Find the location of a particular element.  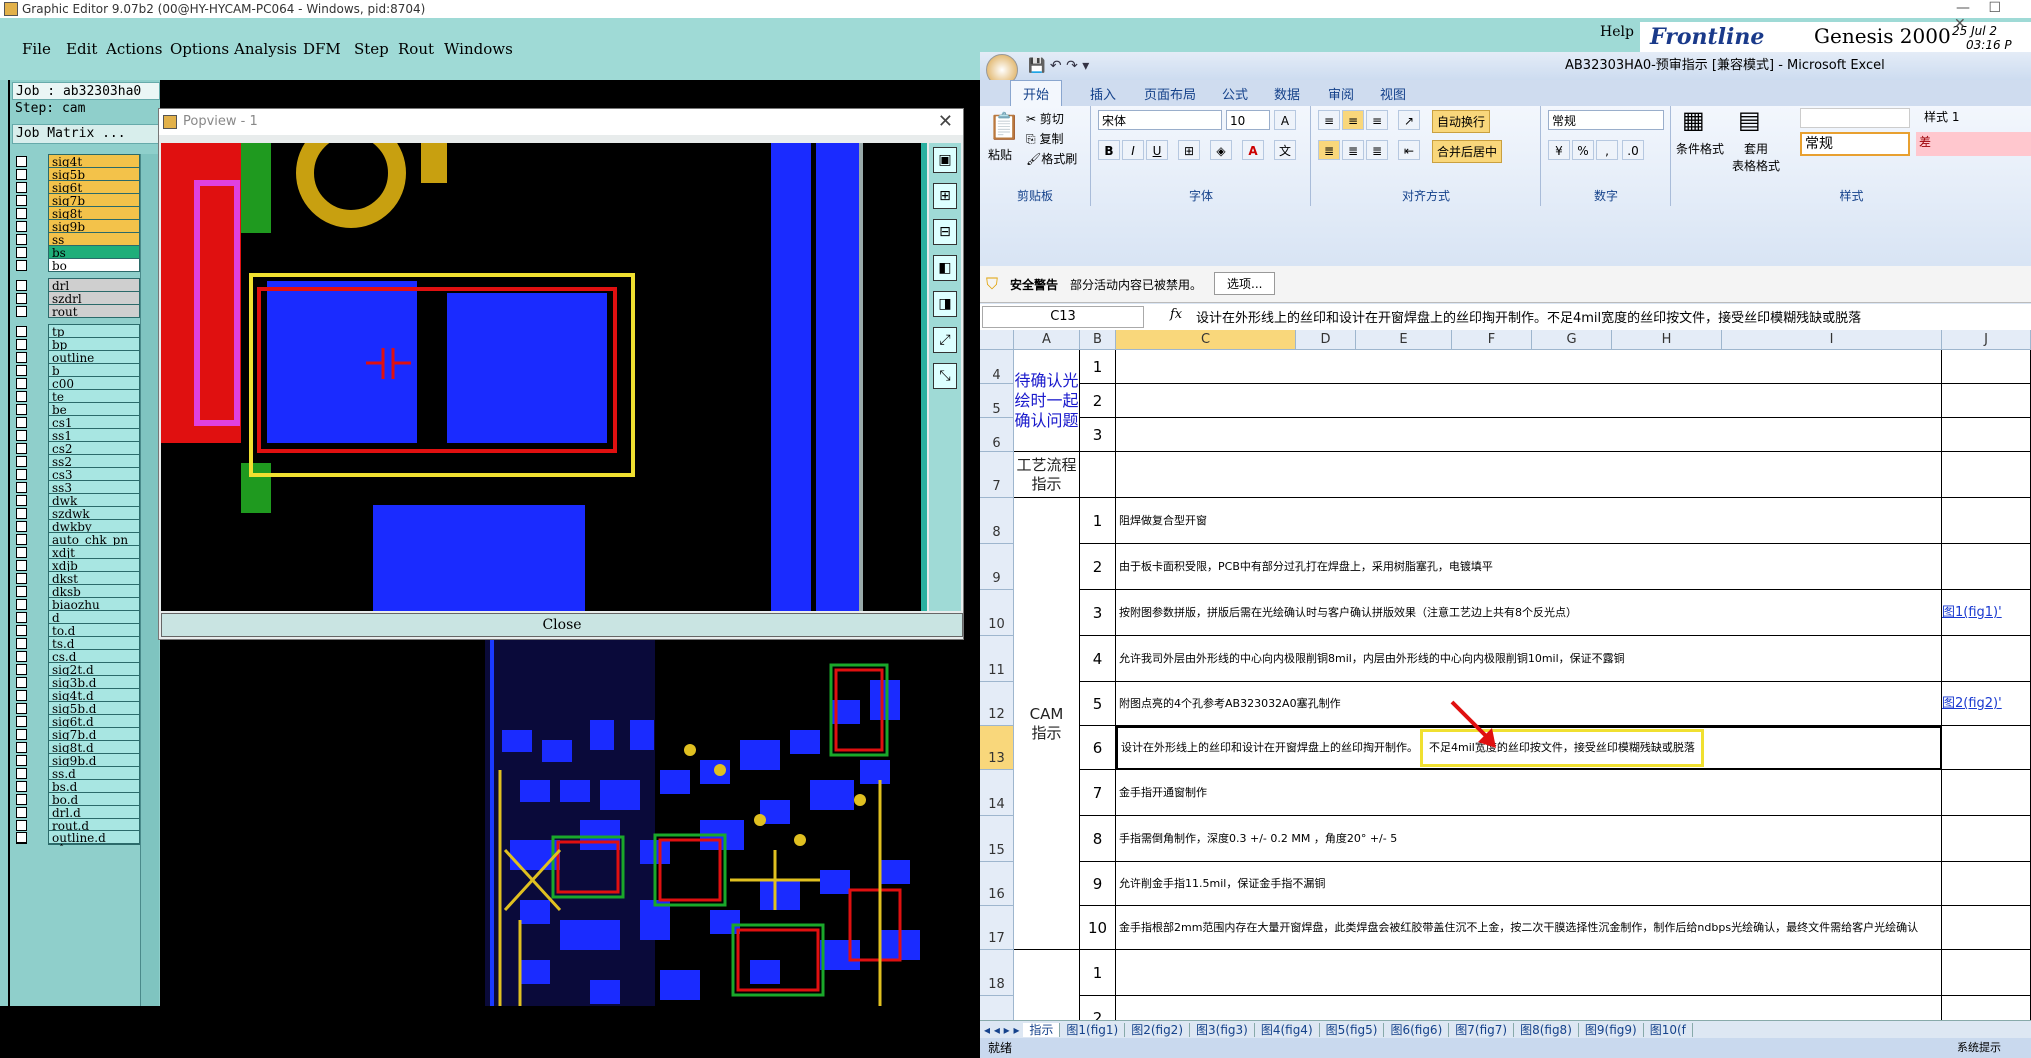

item-number-cell: 6 is located at coordinates (1098, 748).